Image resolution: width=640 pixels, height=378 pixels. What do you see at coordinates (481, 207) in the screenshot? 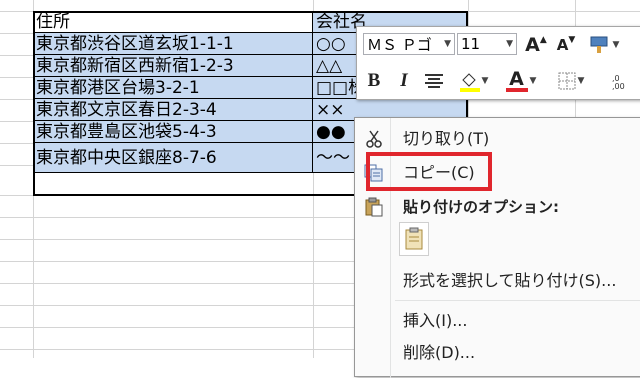
I see `menu-item-paste-options-label: 貼り付けのオプション:` at bounding box center [481, 207].